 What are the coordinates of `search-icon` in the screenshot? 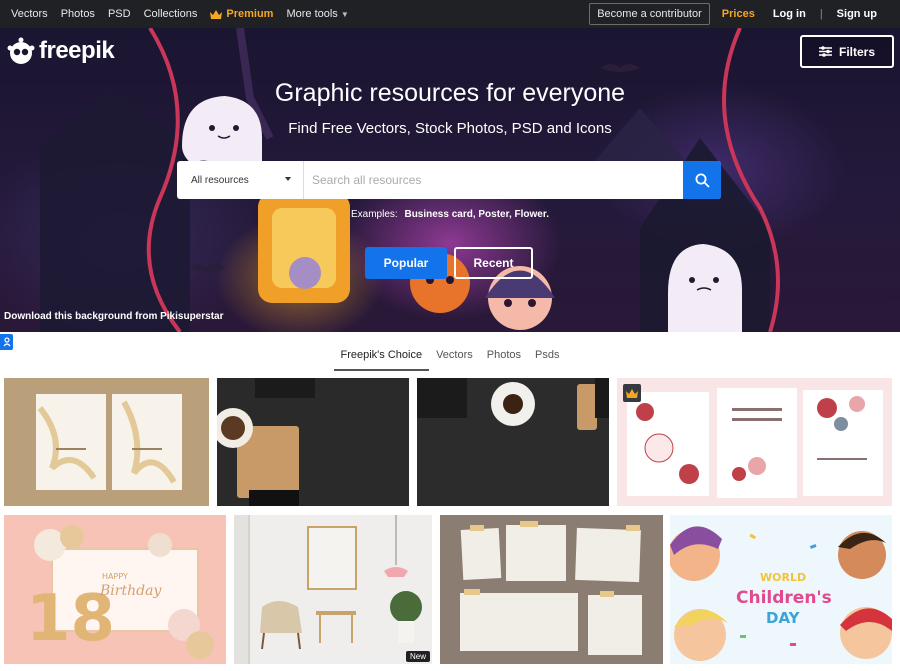 It's located at (702, 180).